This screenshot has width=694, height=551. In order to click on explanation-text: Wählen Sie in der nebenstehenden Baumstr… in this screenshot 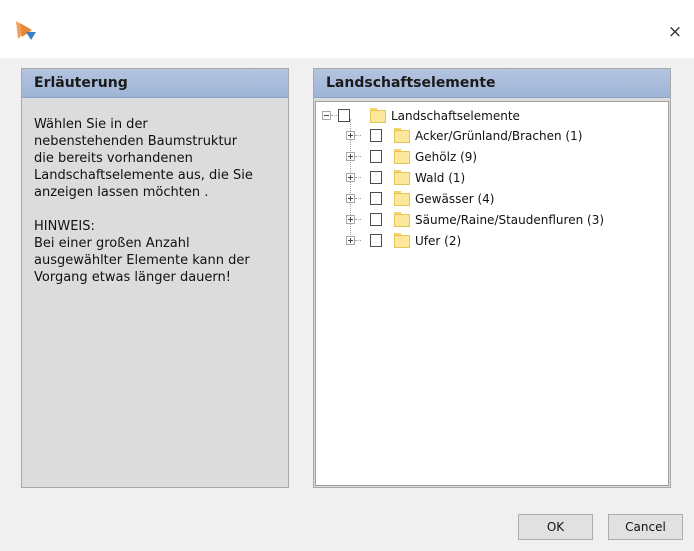, I will do `click(143, 201)`.